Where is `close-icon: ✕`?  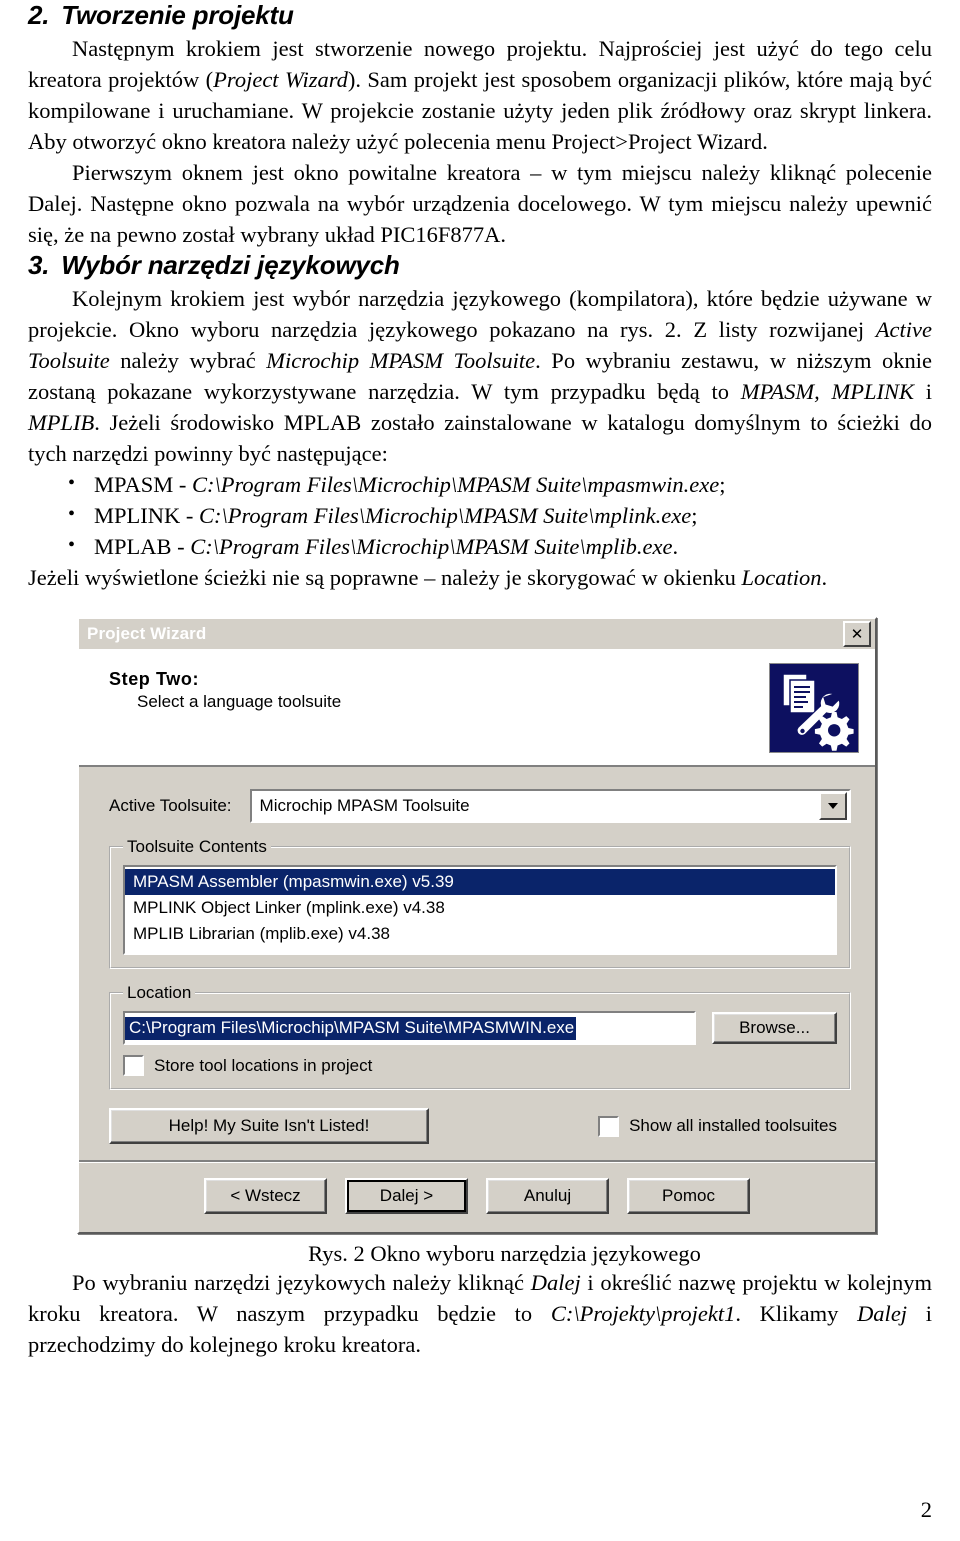 close-icon: ✕ is located at coordinates (857, 634).